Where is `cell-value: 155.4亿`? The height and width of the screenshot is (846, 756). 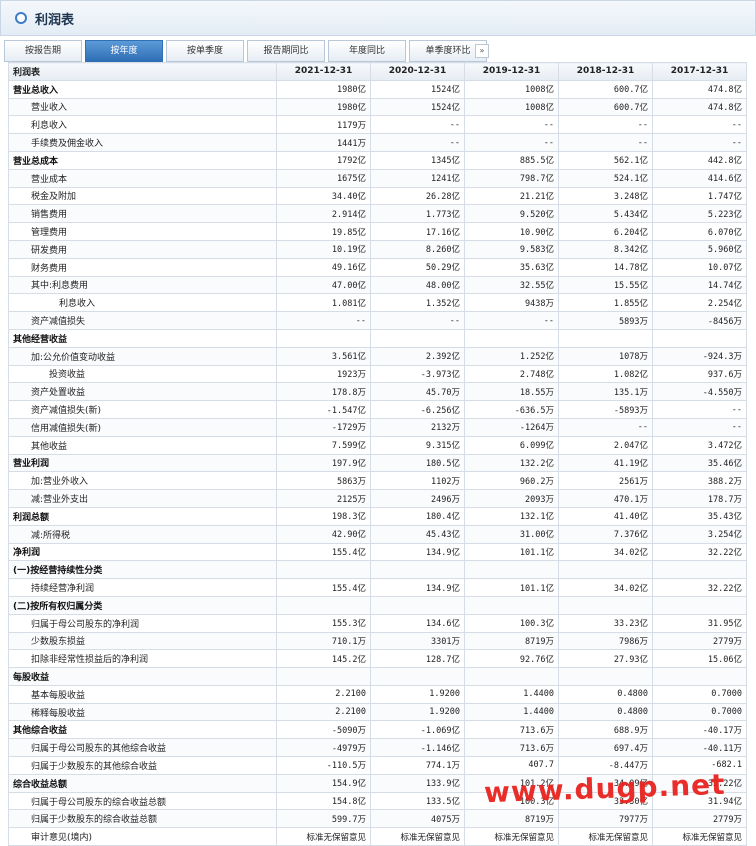 cell-value: 155.4亿 is located at coordinates (323, 552).